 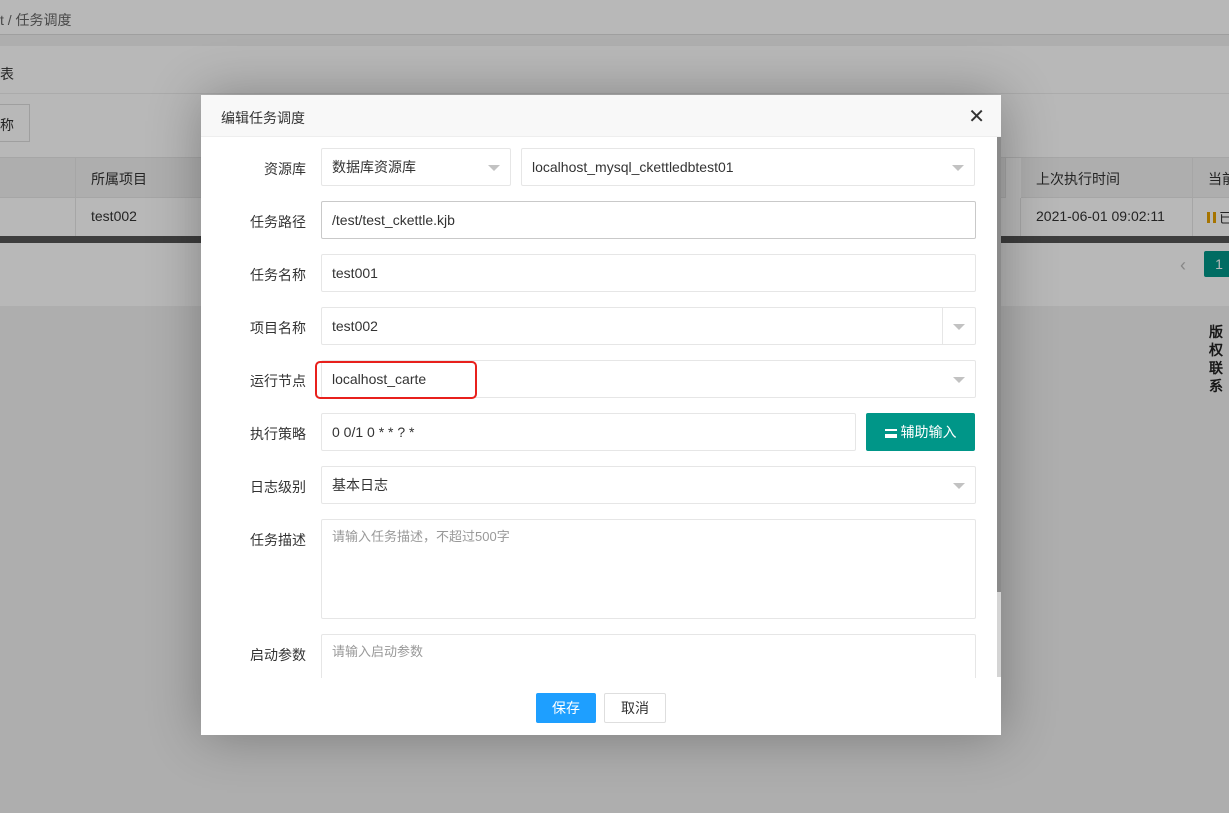 I want to click on path-label: 任务路径, so click(x=278, y=222).